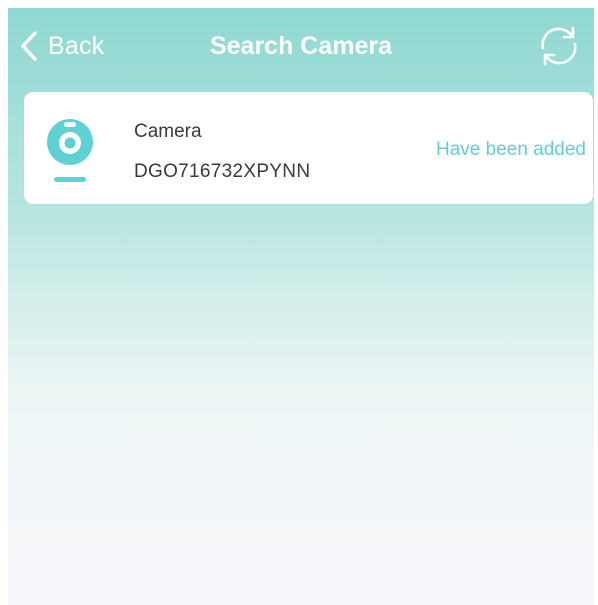  I want to click on device-id: DGO716732XPYNN, so click(222, 171).